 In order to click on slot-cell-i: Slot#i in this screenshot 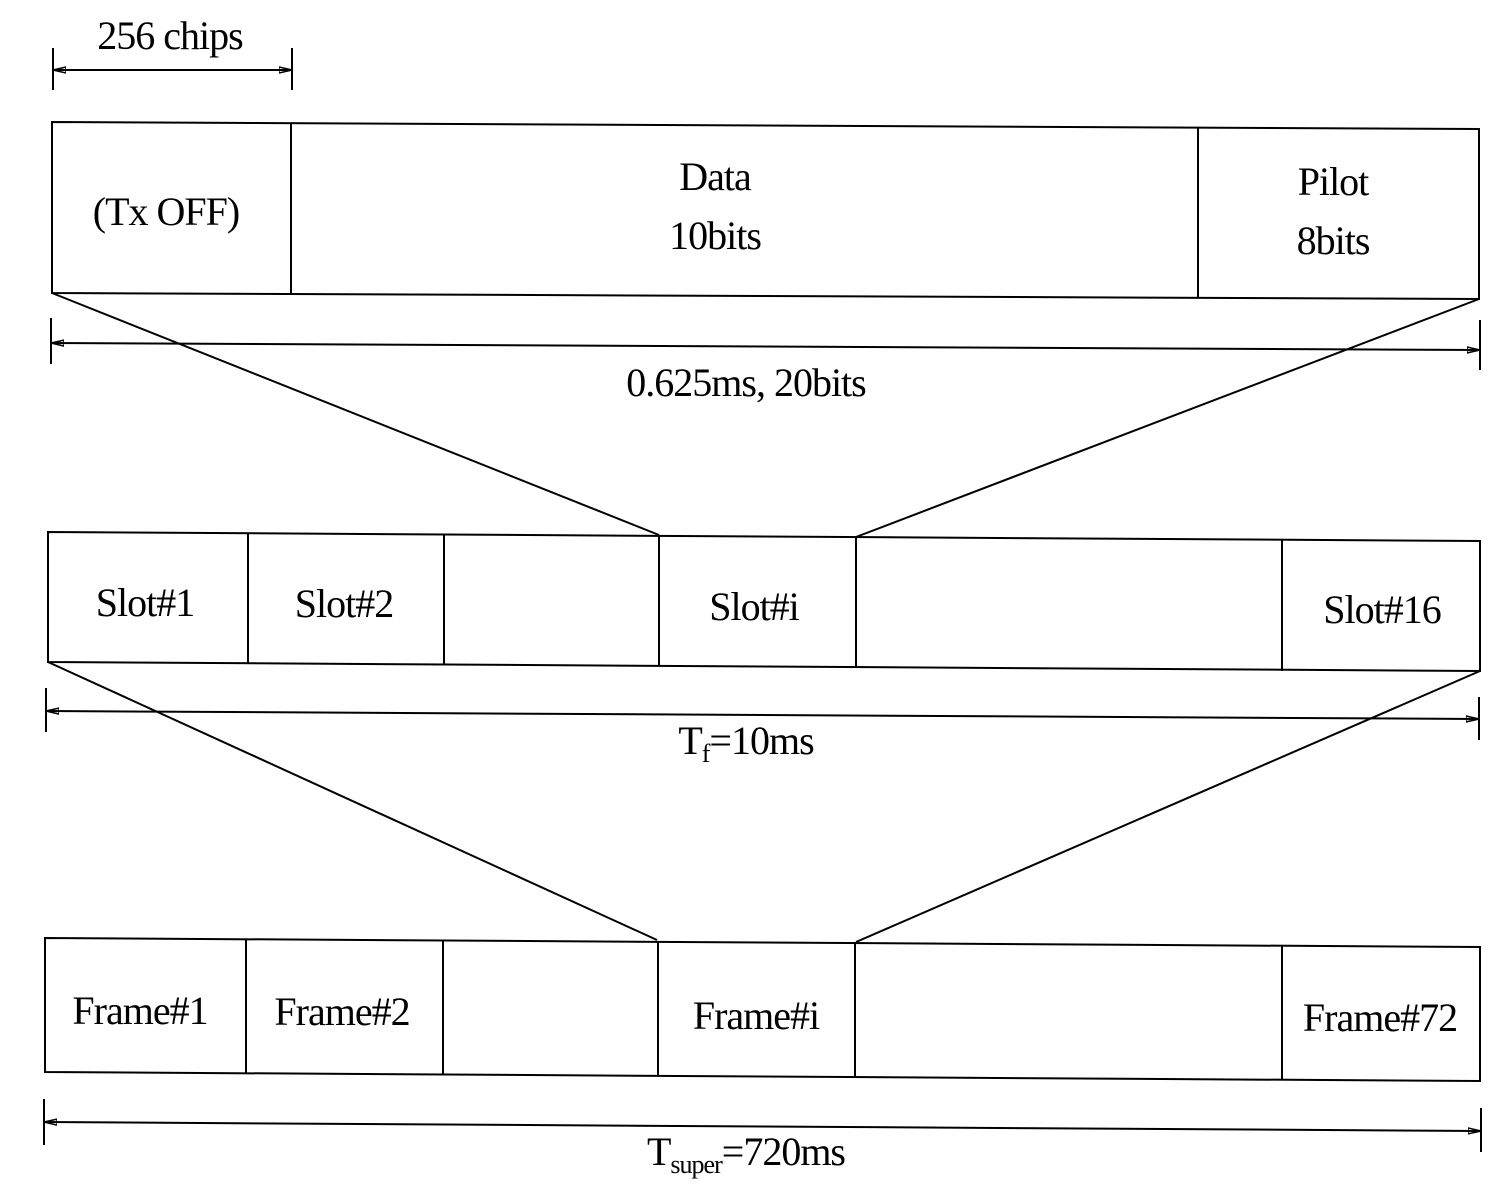, I will do `click(754, 606)`.